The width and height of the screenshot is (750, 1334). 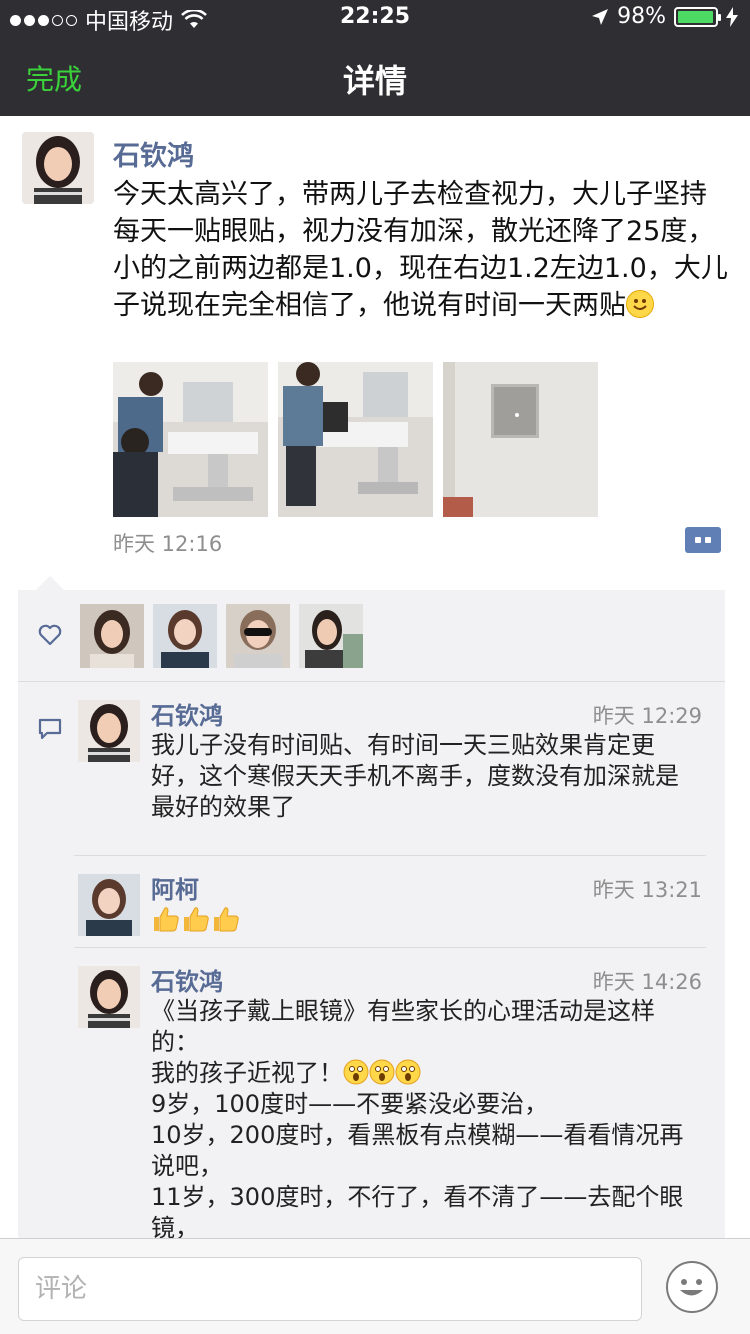 What do you see at coordinates (647, 982) in the screenshot?
I see `comment-time: 昨天 14:26` at bounding box center [647, 982].